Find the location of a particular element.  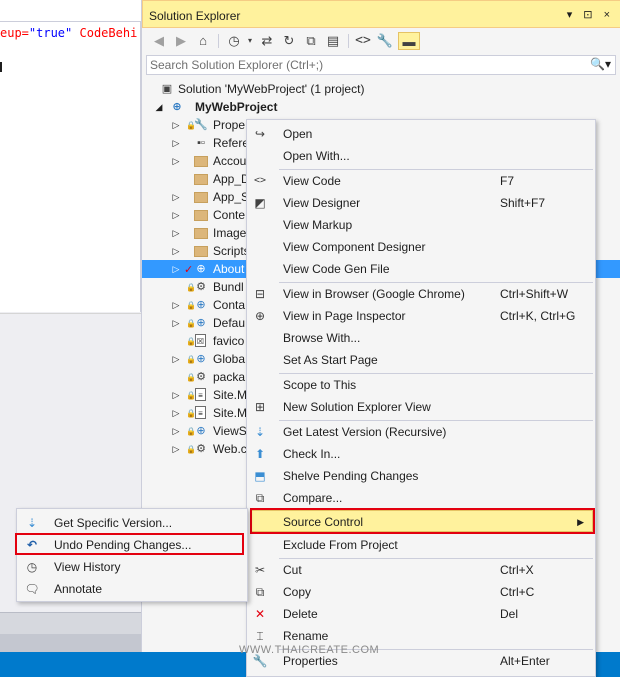

home-icon: ⌂ is located at coordinates (203, 41).